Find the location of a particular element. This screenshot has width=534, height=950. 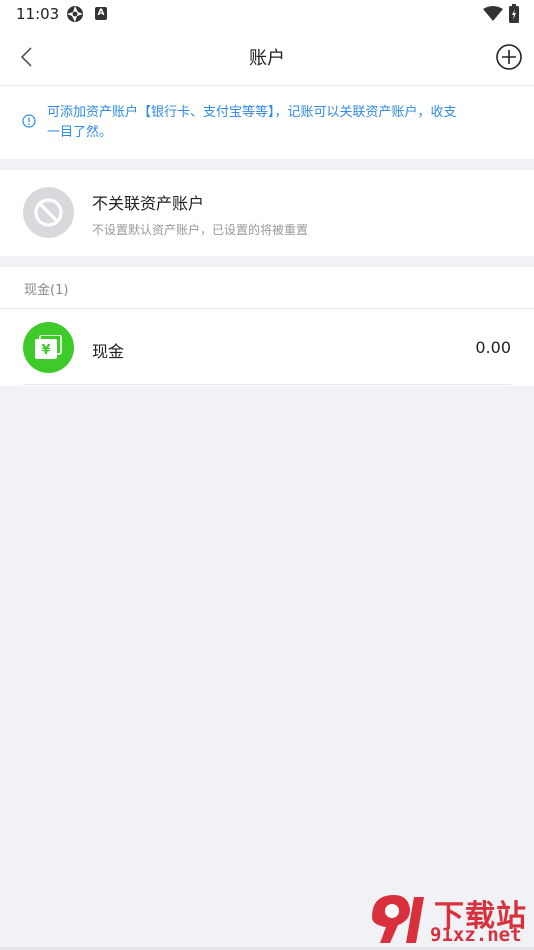

wifi-icon is located at coordinates (493, 13).